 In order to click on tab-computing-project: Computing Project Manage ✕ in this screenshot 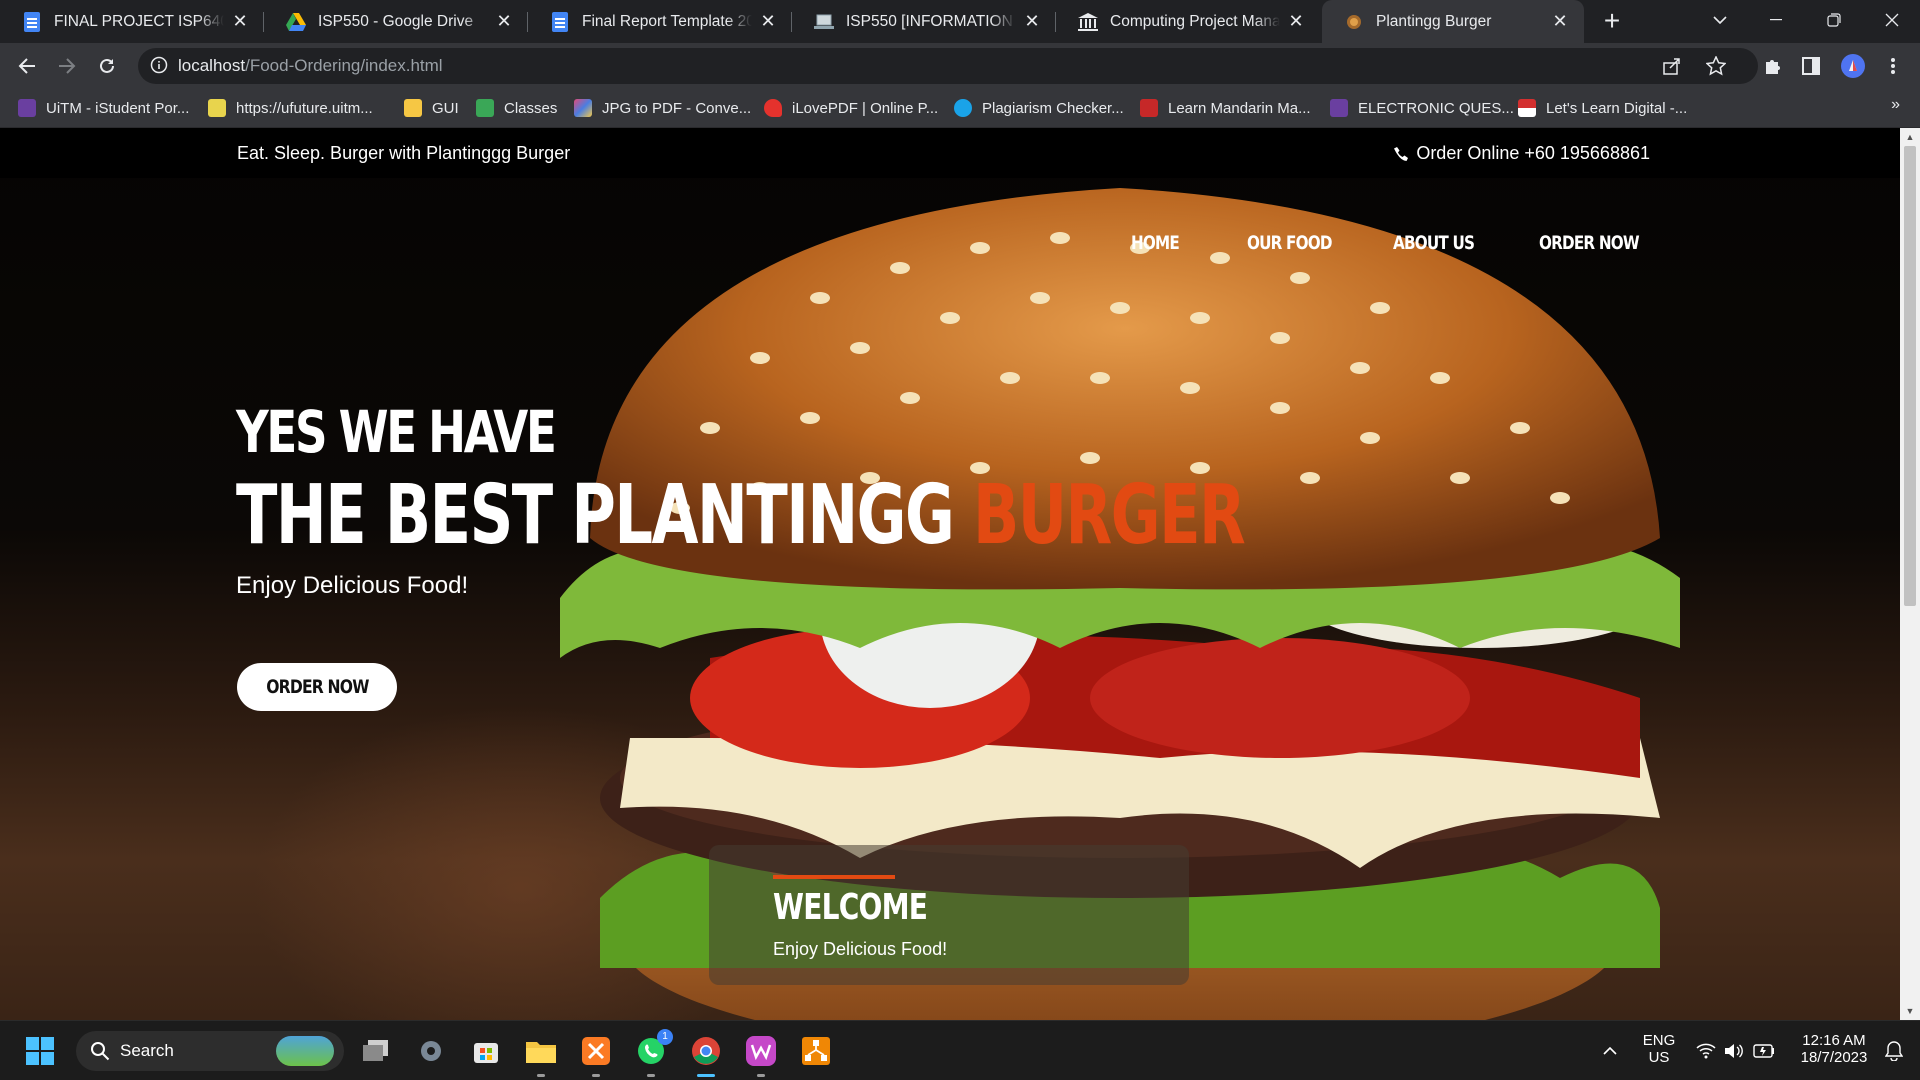, I will do `click(1188, 21)`.